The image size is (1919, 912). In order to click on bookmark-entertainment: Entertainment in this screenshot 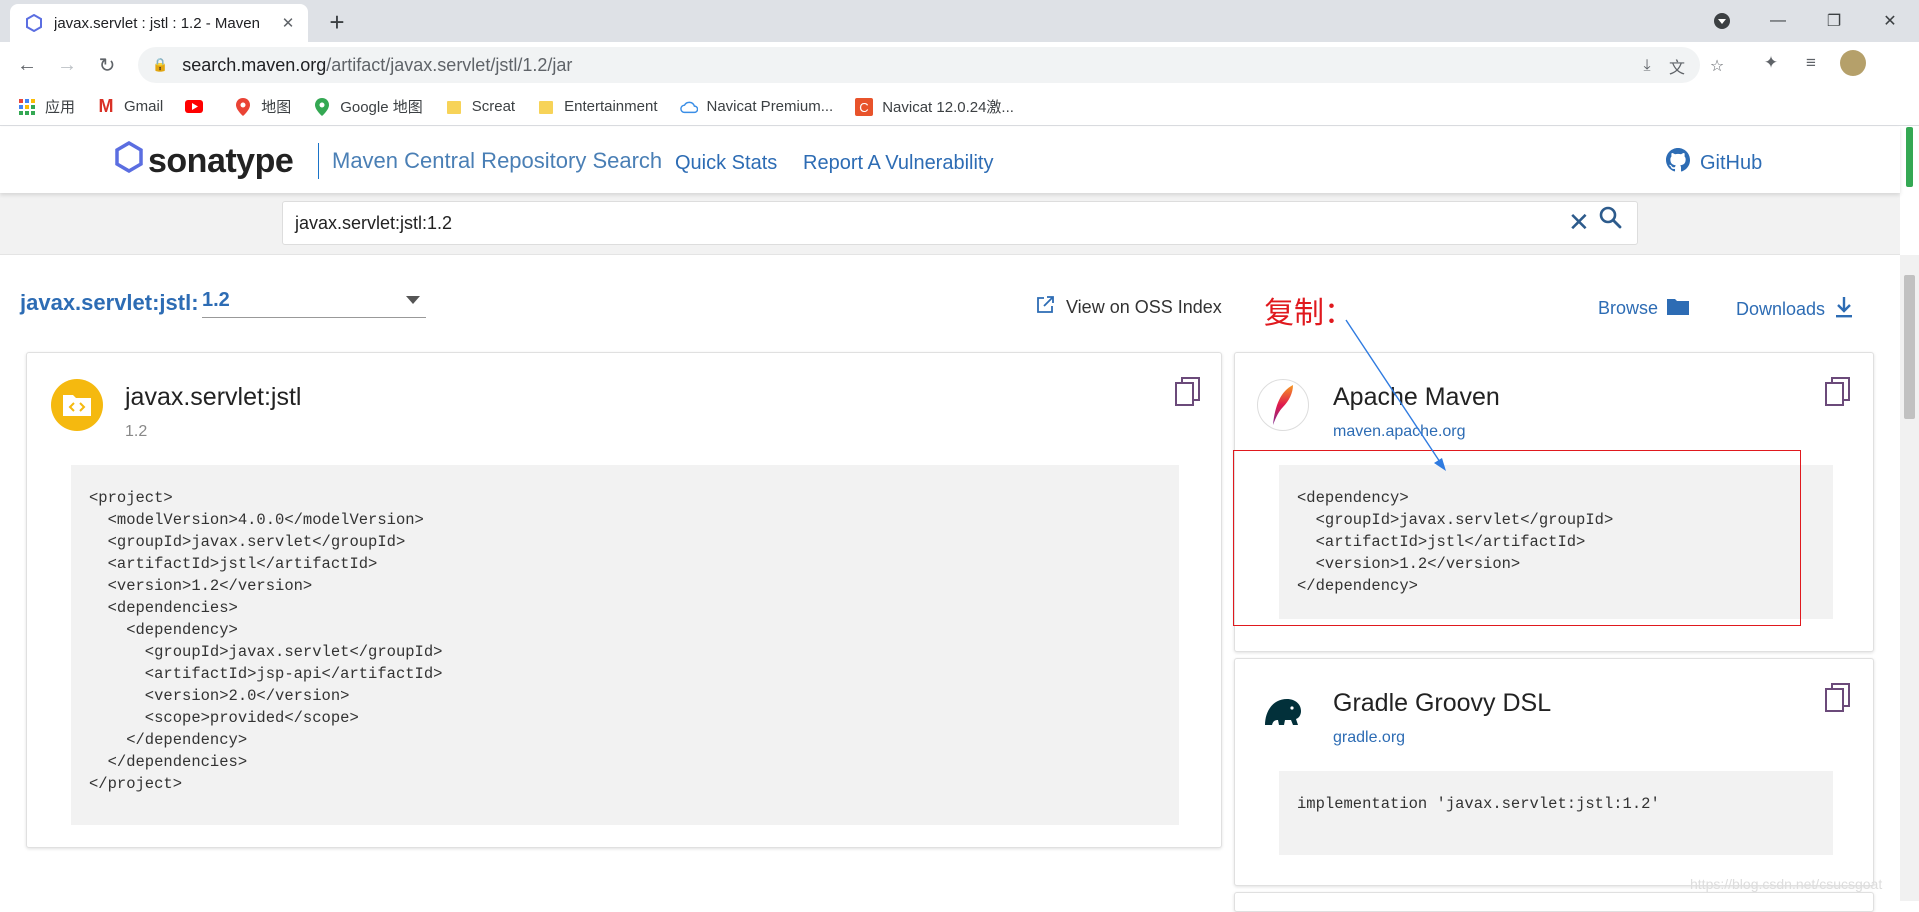, I will do `click(597, 107)`.